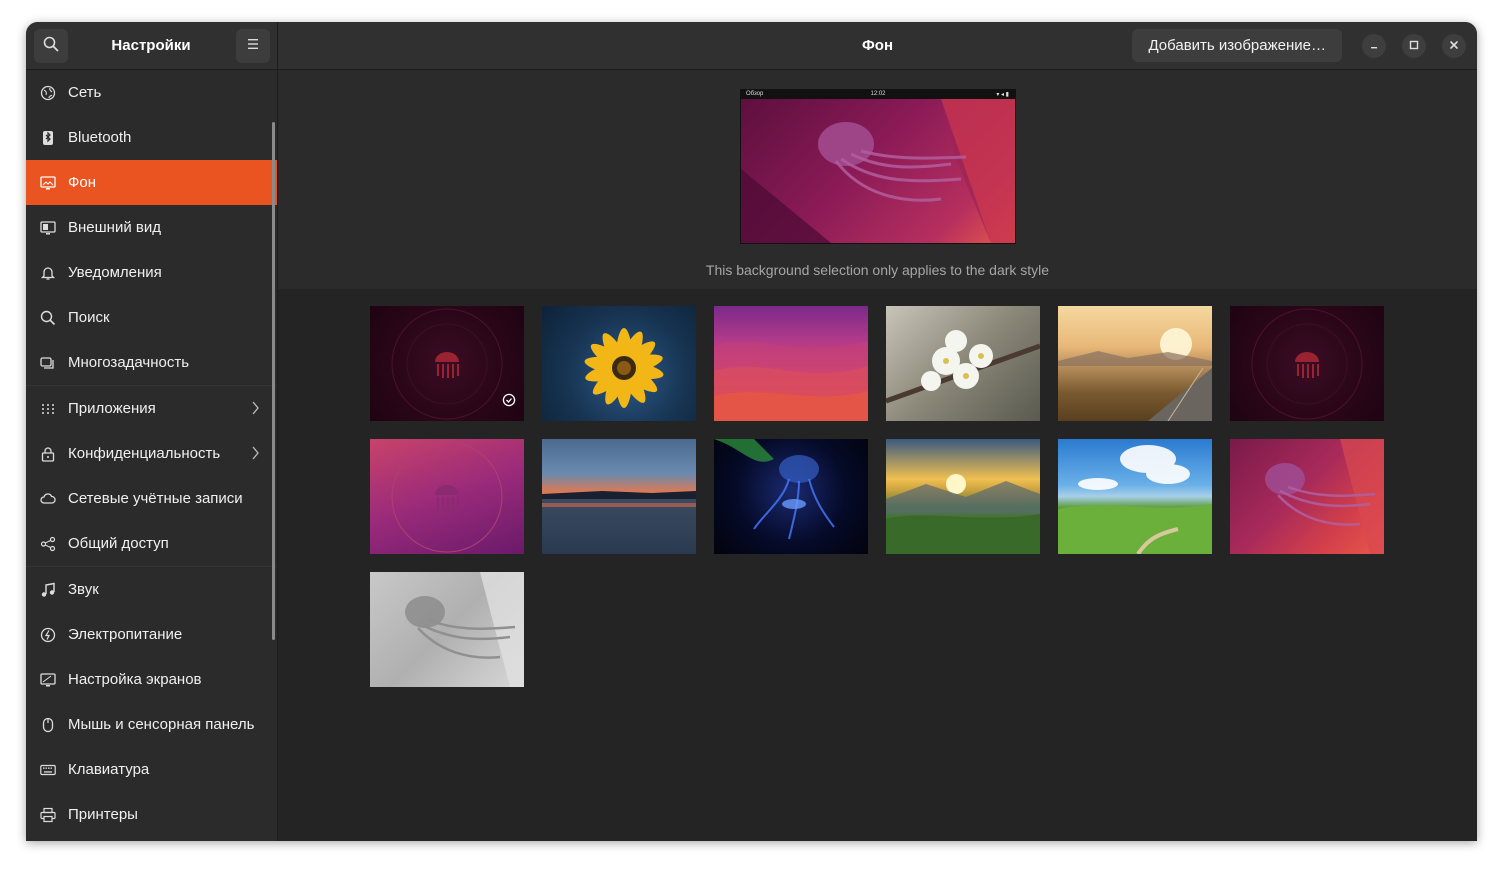 This screenshot has width=1502, height=869. I want to click on preview-clock: 12:02, so click(878, 94).